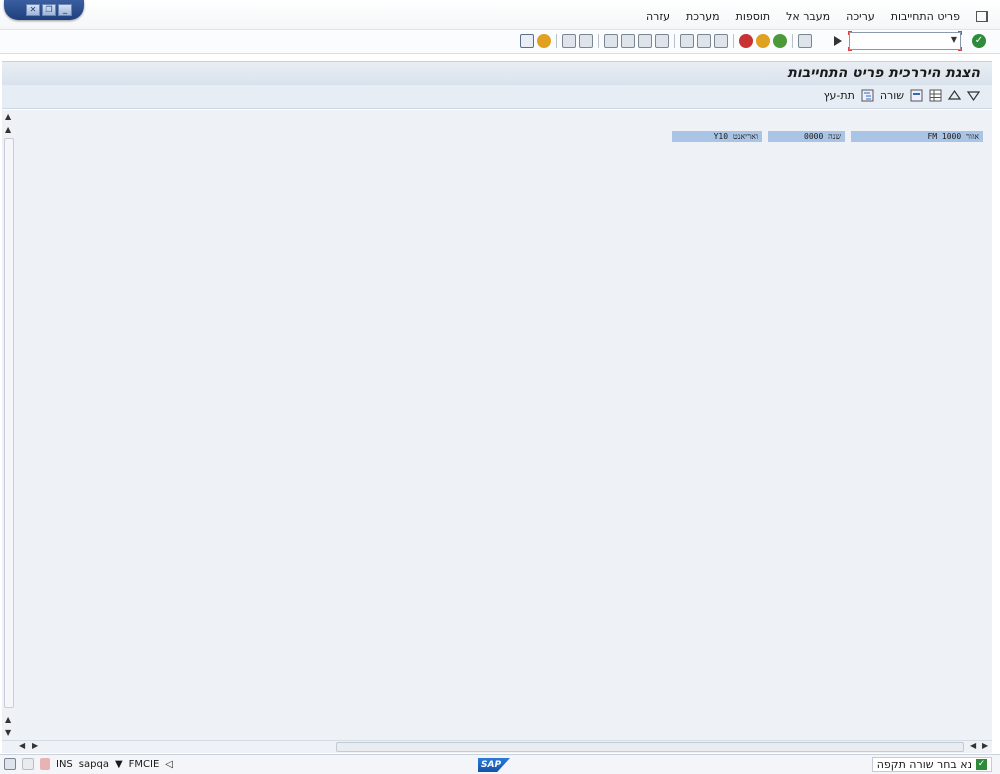 This screenshot has height=774, width=1000. I want to click on standard-toolbar: ✓, so click(500, 42).